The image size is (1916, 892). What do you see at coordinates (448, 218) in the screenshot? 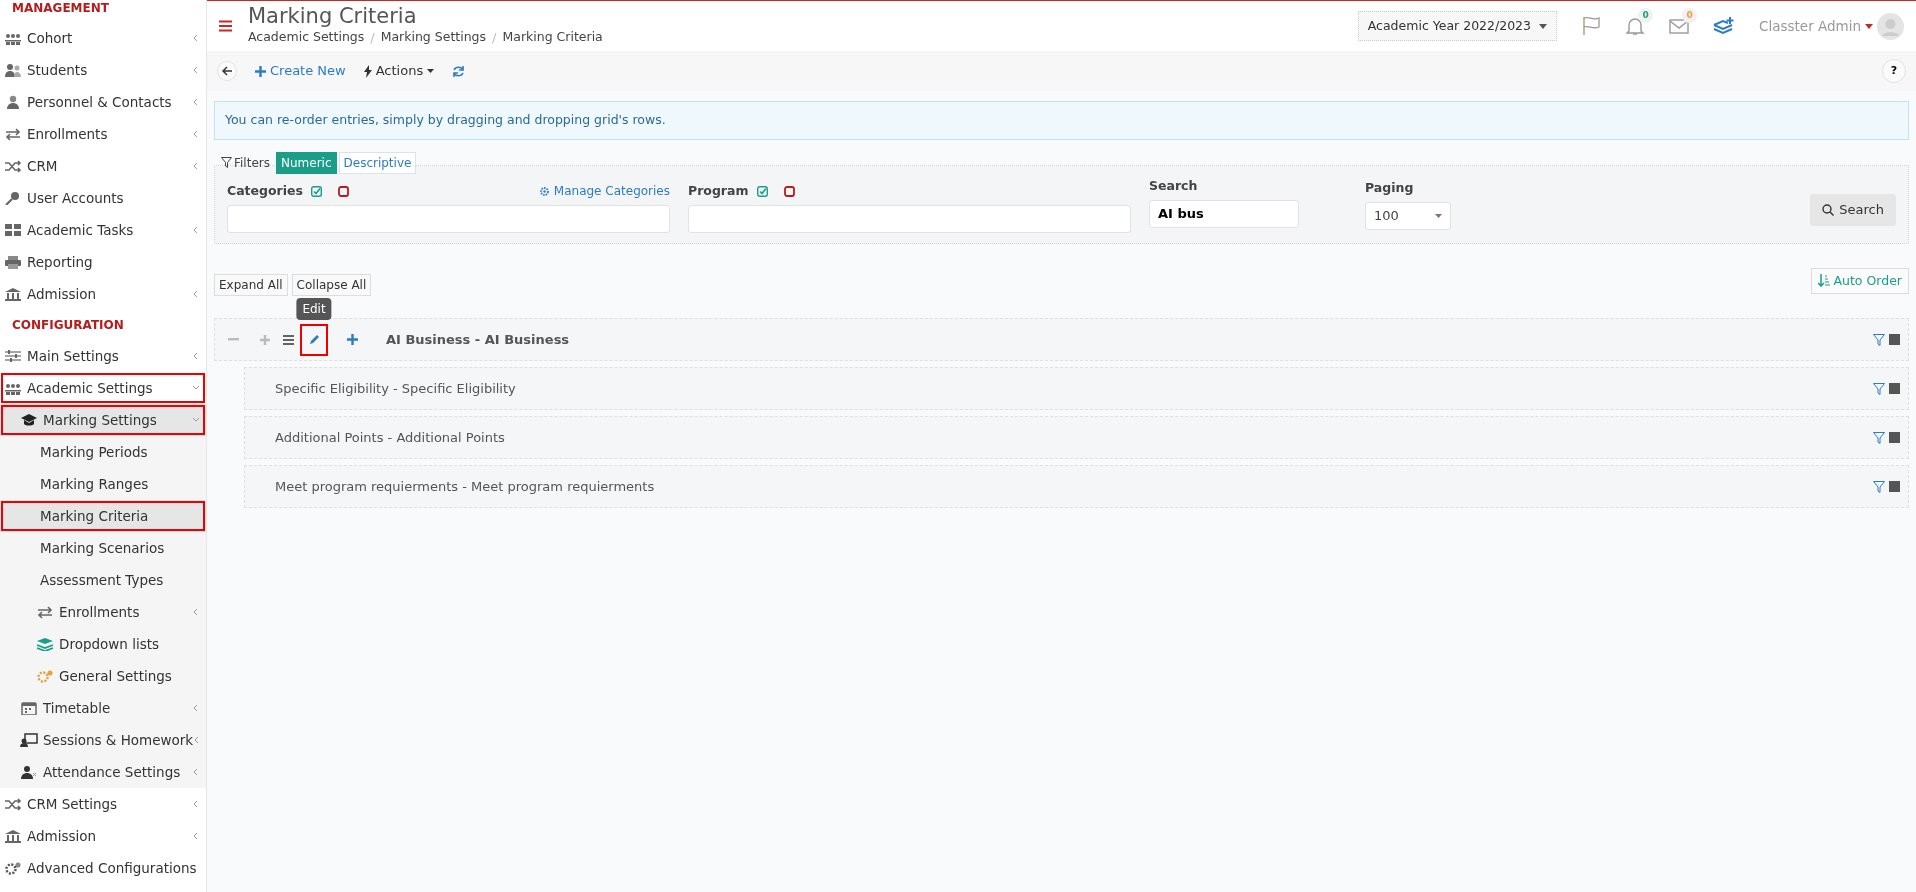
I see `categories-field` at bounding box center [448, 218].